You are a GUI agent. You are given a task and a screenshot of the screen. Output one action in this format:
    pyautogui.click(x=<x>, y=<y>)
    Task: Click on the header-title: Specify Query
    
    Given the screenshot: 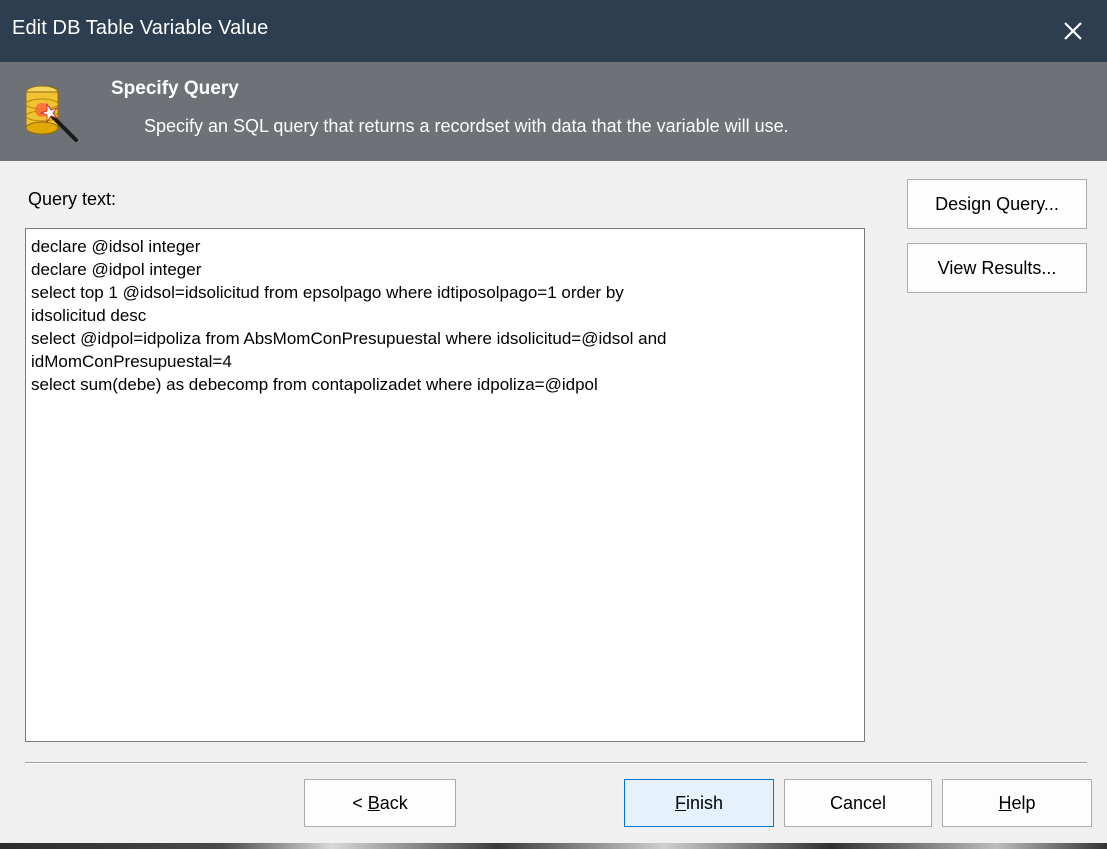 What is the action you would take?
    pyautogui.click(x=175, y=88)
    